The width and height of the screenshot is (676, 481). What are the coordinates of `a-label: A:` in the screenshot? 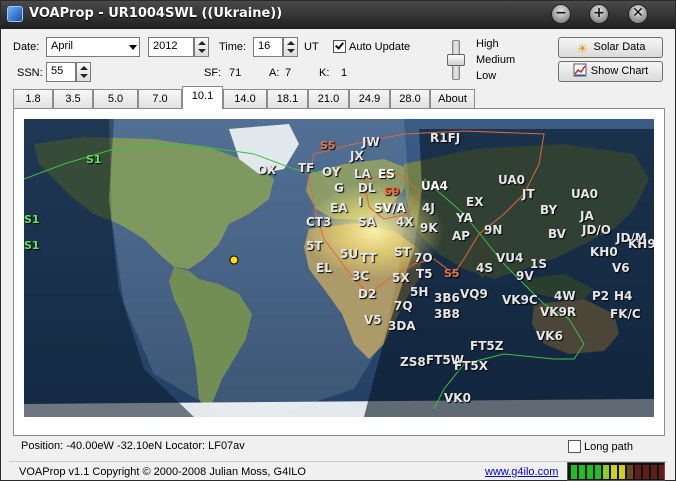 It's located at (274, 73).